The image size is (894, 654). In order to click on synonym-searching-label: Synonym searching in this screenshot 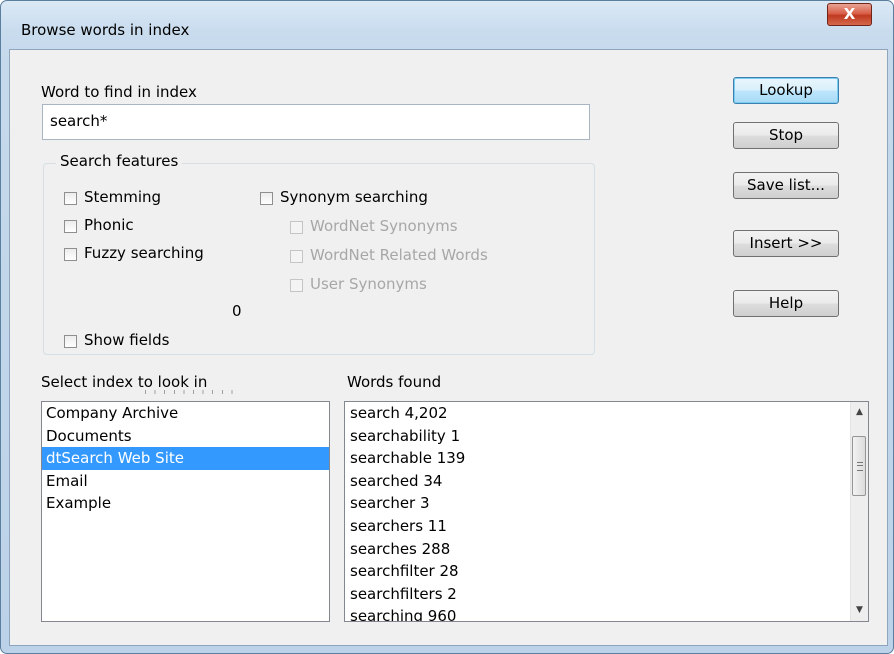, I will do `click(354, 197)`.